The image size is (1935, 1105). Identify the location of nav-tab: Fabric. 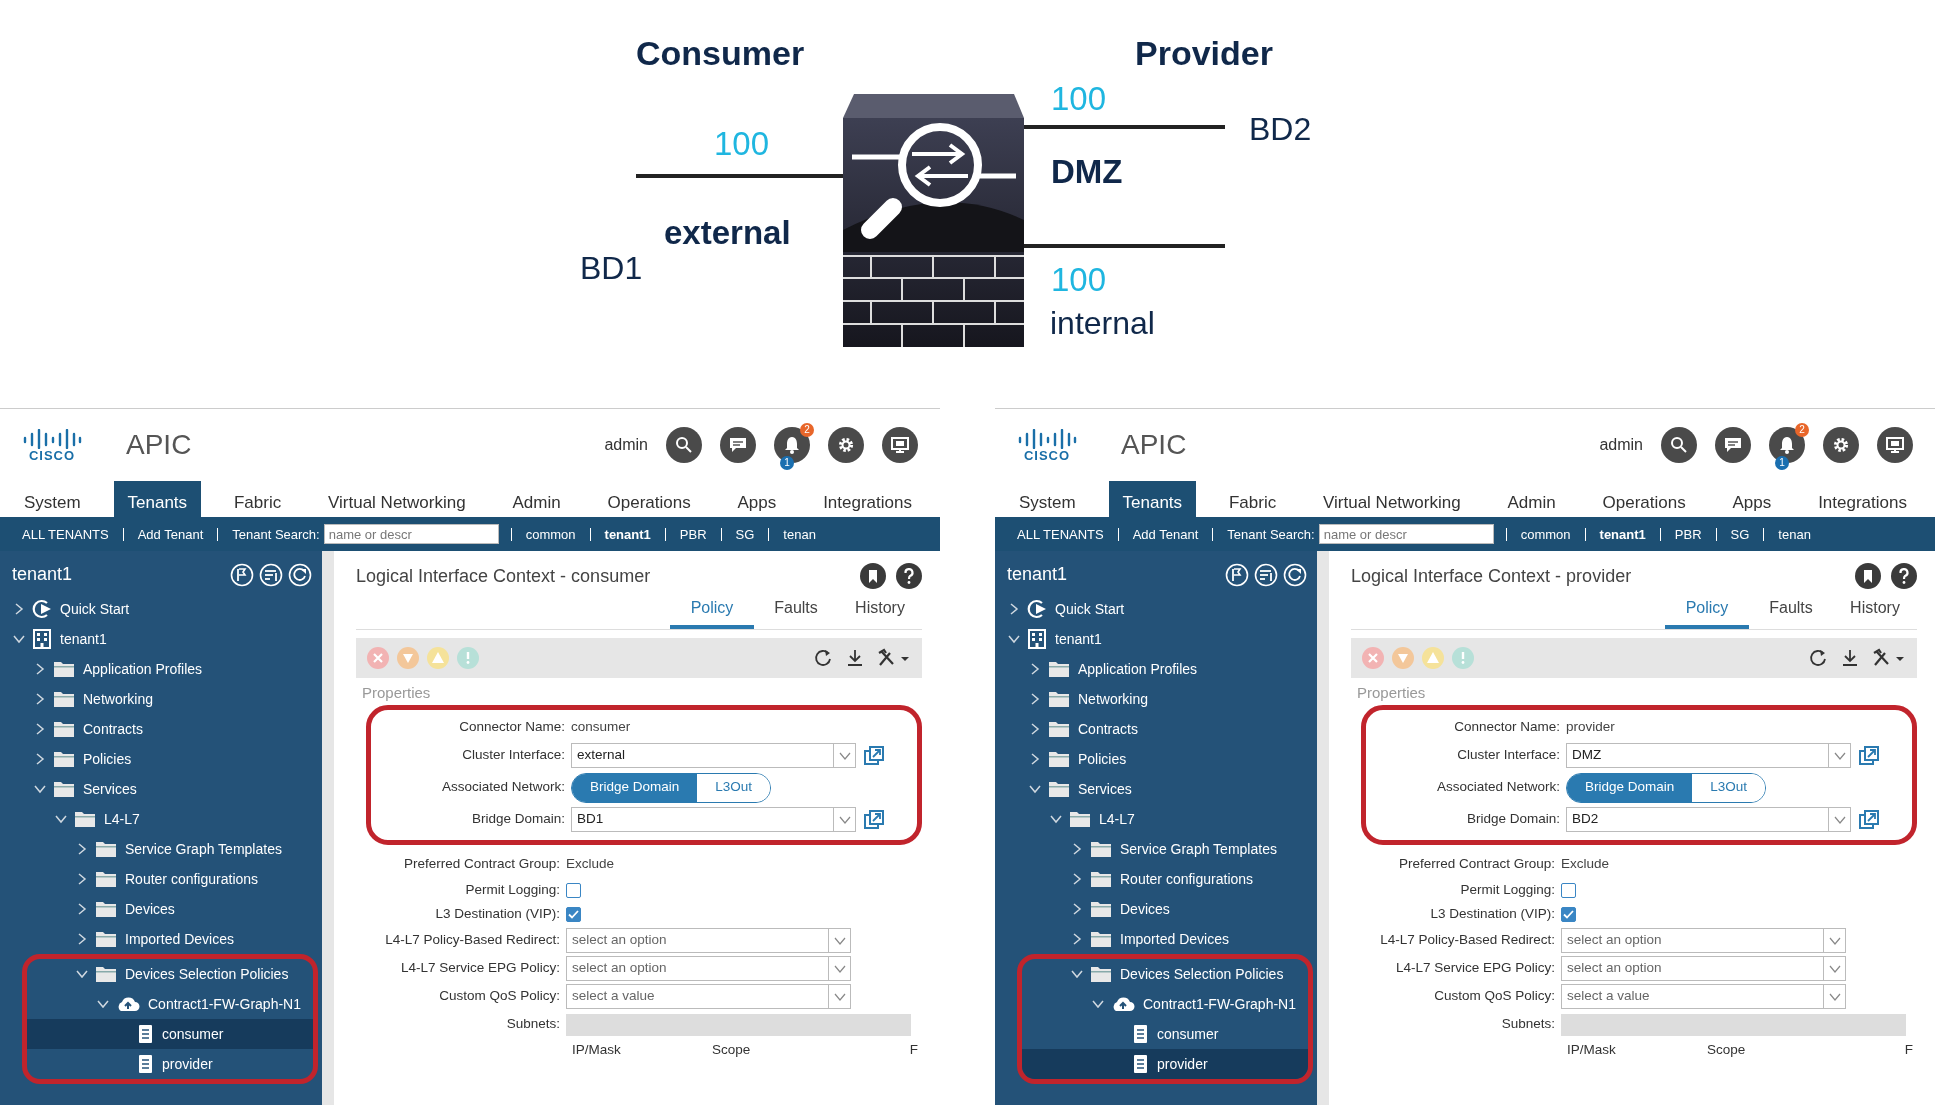
(1252, 499).